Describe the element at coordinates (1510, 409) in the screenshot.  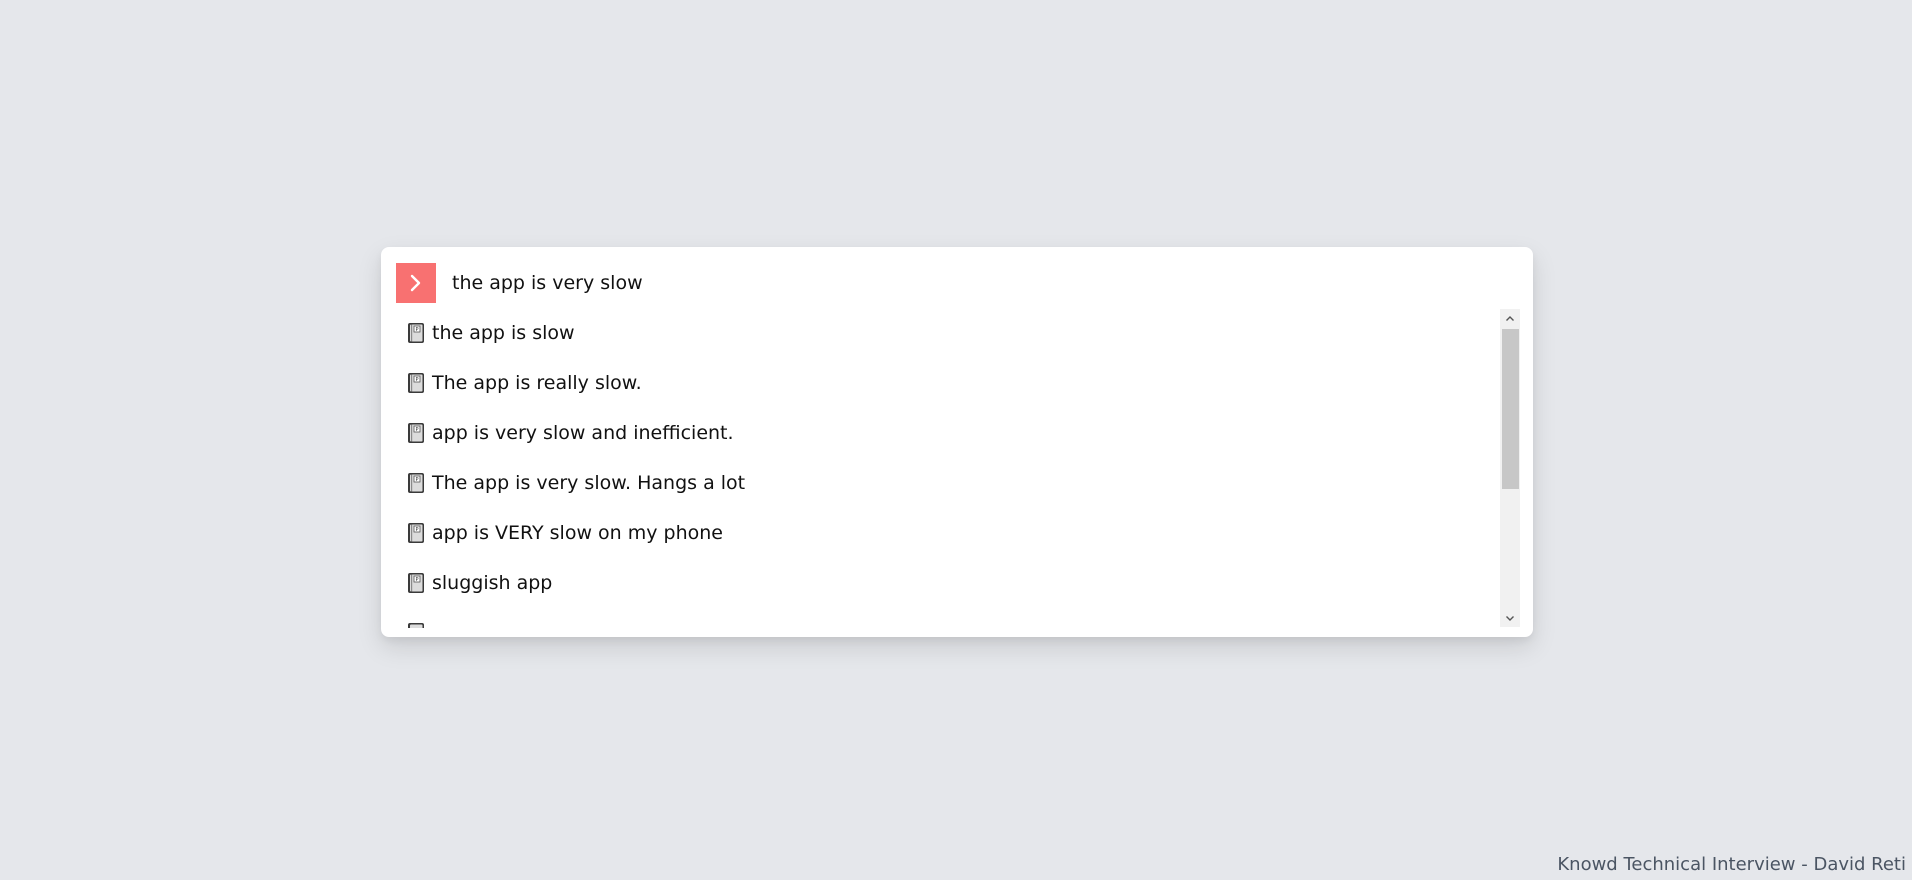
I see `scroll-thumb` at that location.